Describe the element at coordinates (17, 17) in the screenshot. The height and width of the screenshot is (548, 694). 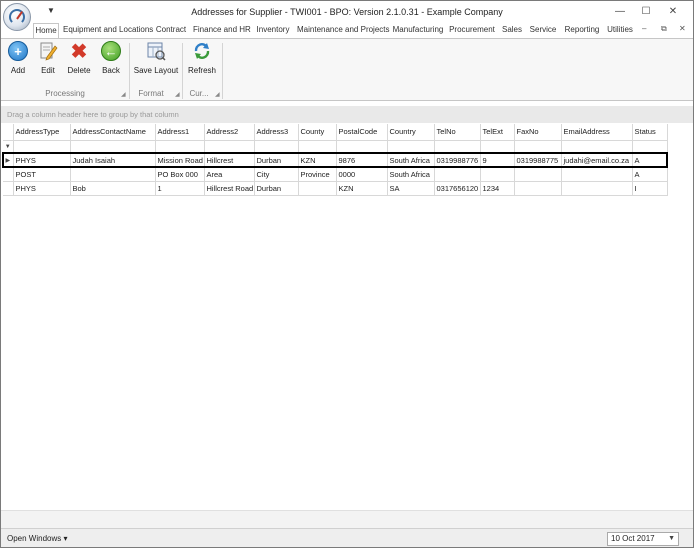
I see `app-logo-icon` at that location.